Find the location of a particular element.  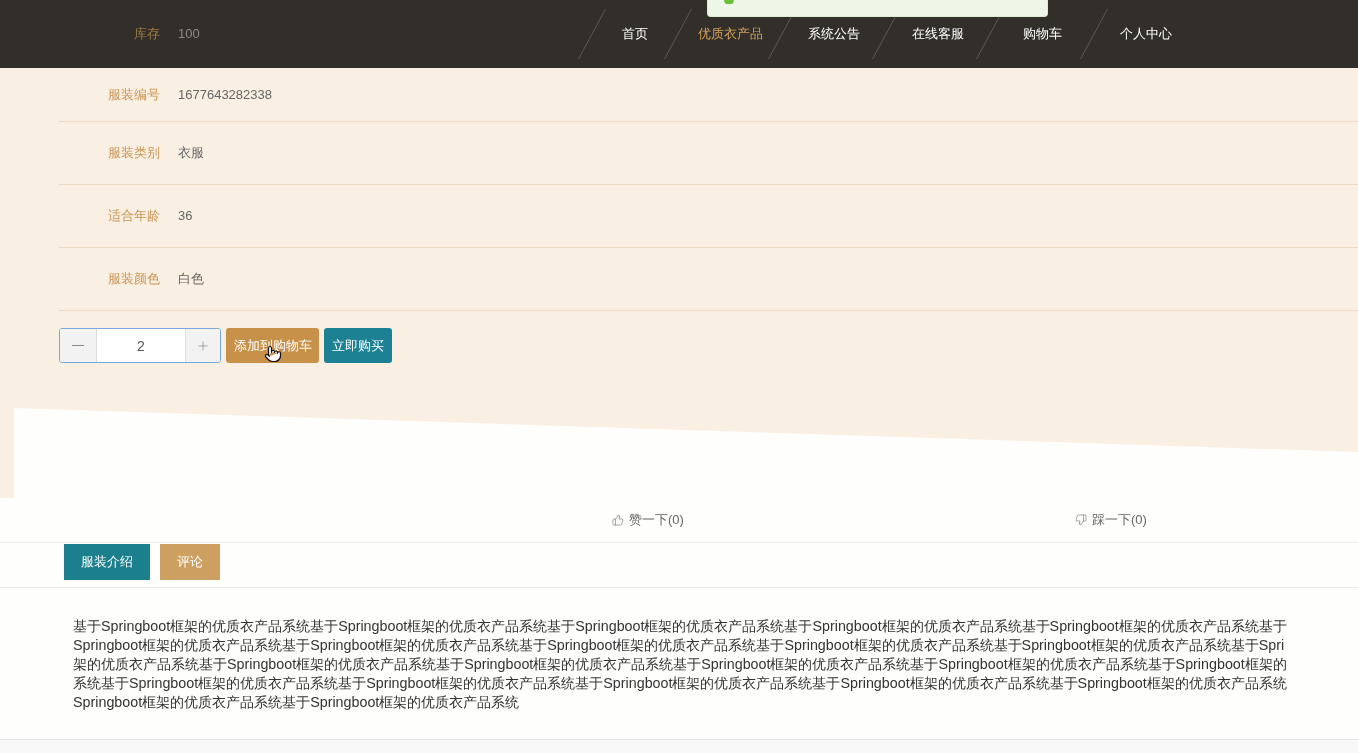

description-text: 架的优质衣产品系统基于Springboot框架的优质衣产品系统基于Springboot框架的优质衣产品系统基于Springboot框架的优质衣产品系统基于Springboot框架的优质衣产品系统基于Springboot框架的 is located at coordinates (680, 664).